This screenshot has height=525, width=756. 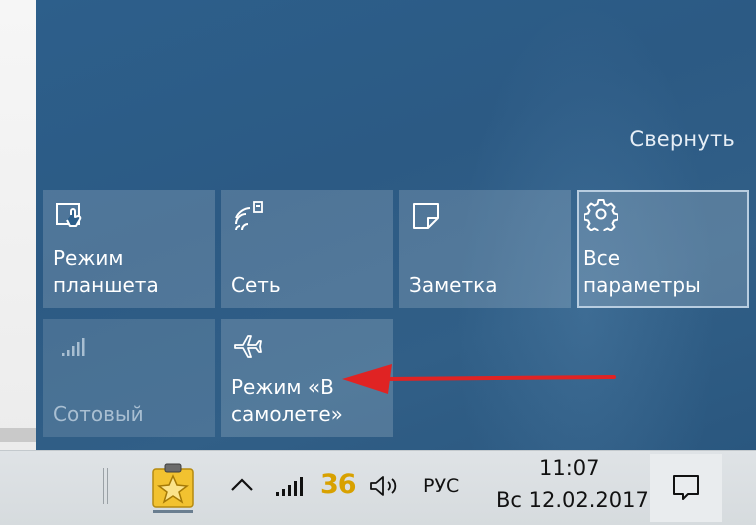 I want to click on annotation-arrow, so click(x=479, y=379).